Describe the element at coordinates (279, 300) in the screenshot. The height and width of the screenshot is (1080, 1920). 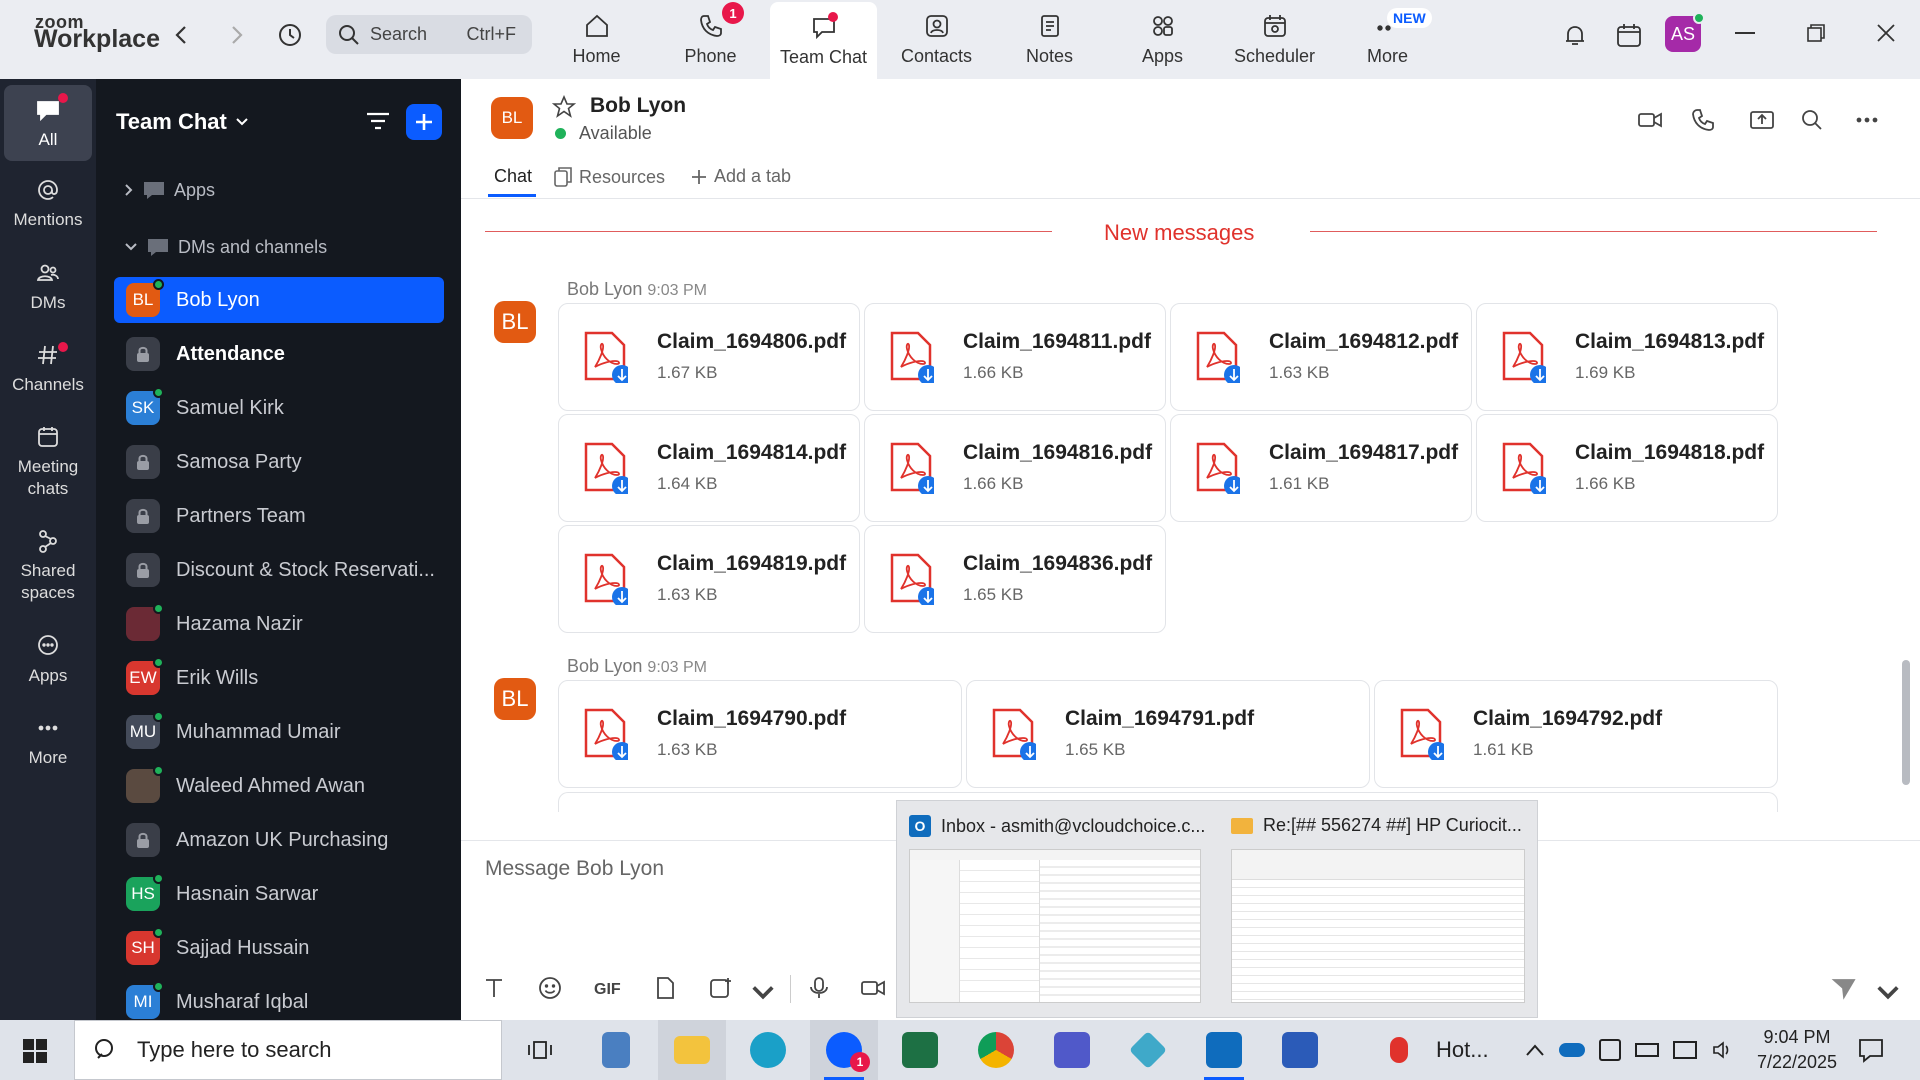
I see `channel-item: BL Bob Lyon` at that location.